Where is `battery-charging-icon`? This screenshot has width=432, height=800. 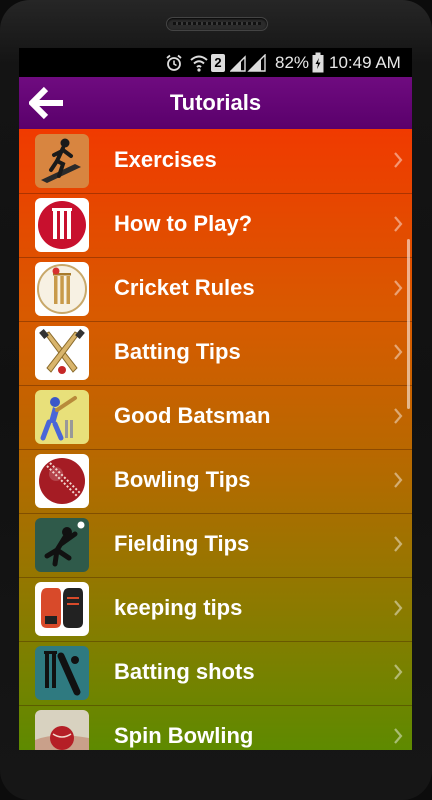 battery-charging-icon is located at coordinates (318, 62).